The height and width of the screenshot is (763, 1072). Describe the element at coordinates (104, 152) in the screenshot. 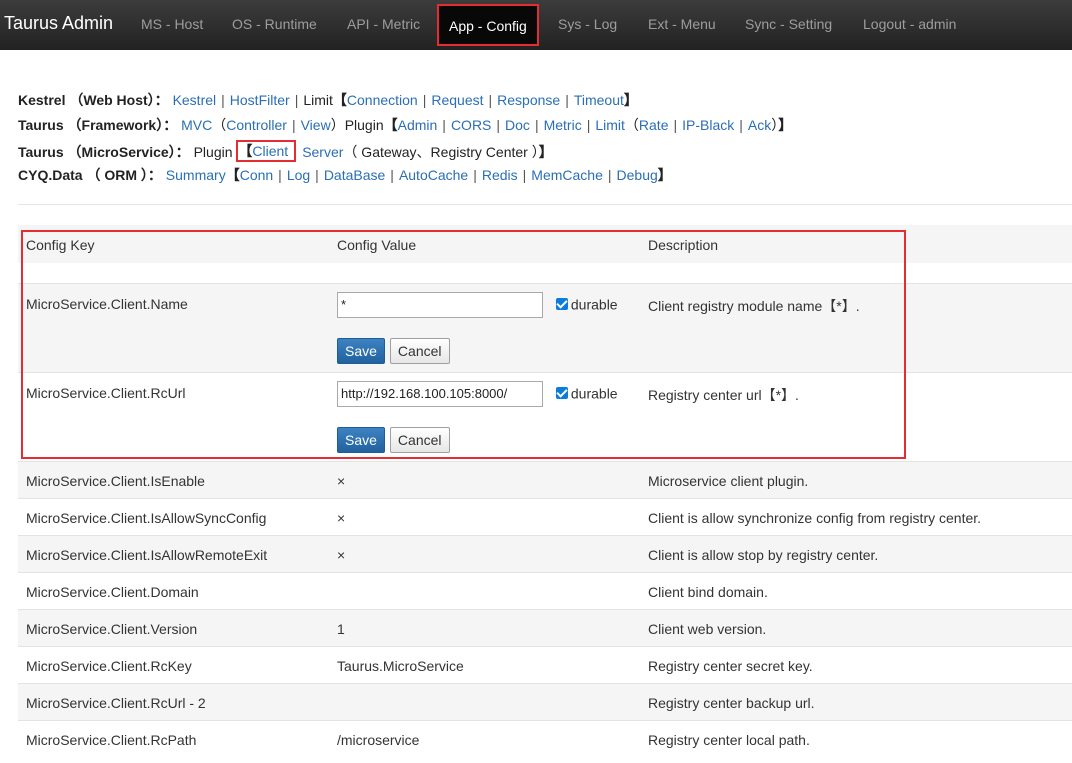

I see `microservice-group-label: Taurus （MicroService）：` at that location.